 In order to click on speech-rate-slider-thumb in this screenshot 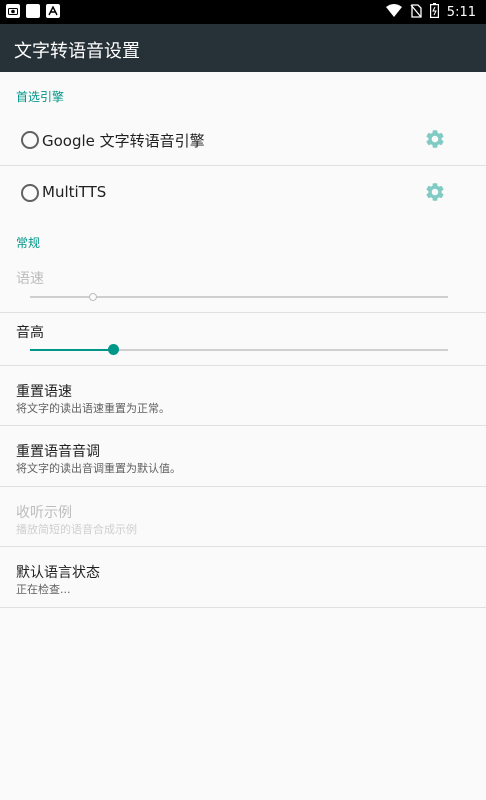, I will do `click(92, 297)`.